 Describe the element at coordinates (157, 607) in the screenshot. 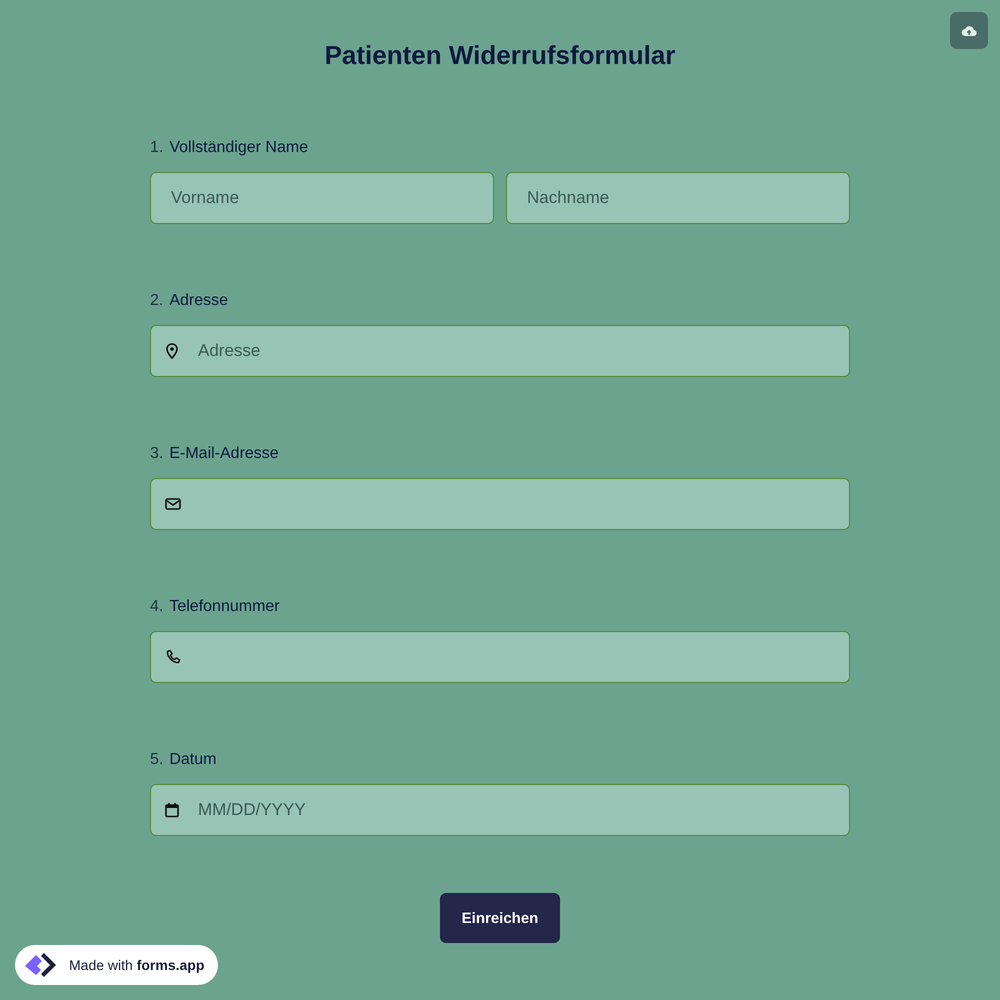

I see `question-number: 4.` at that location.